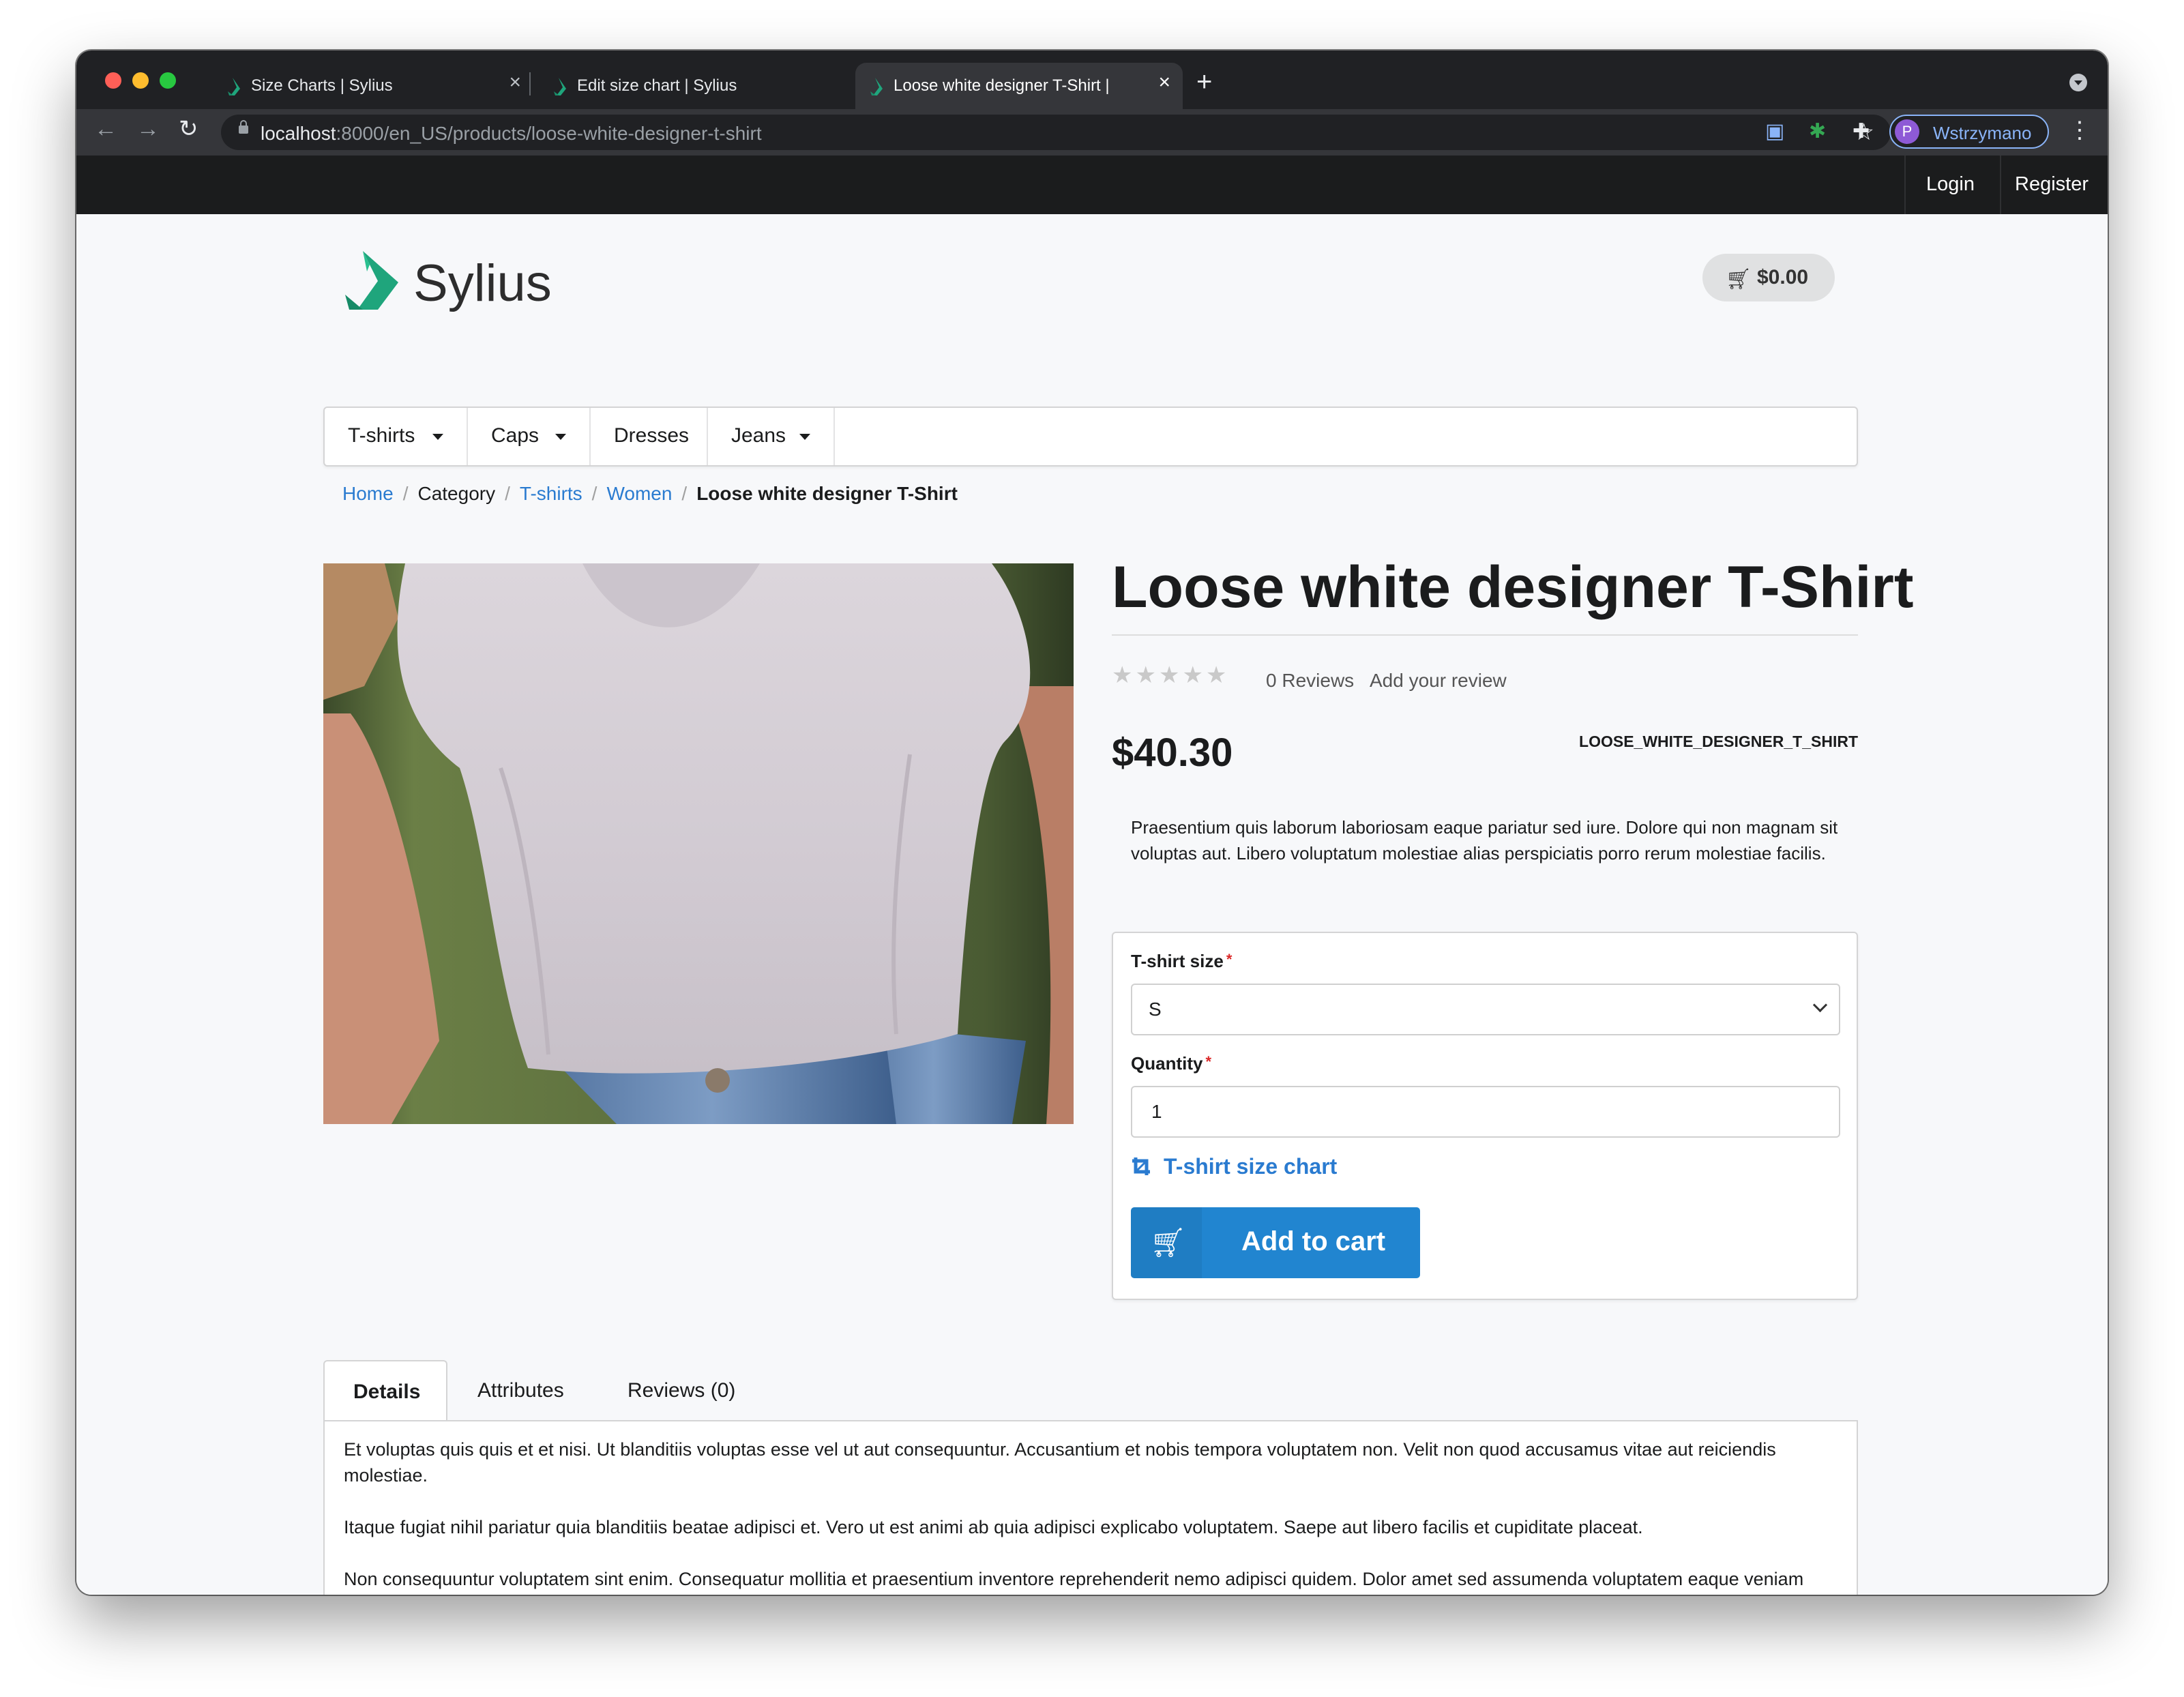 Image resolution: width=2184 pixels, height=1697 pixels. I want to click on cart-button: 🛒︎ $0.00, so click(1768, 278).